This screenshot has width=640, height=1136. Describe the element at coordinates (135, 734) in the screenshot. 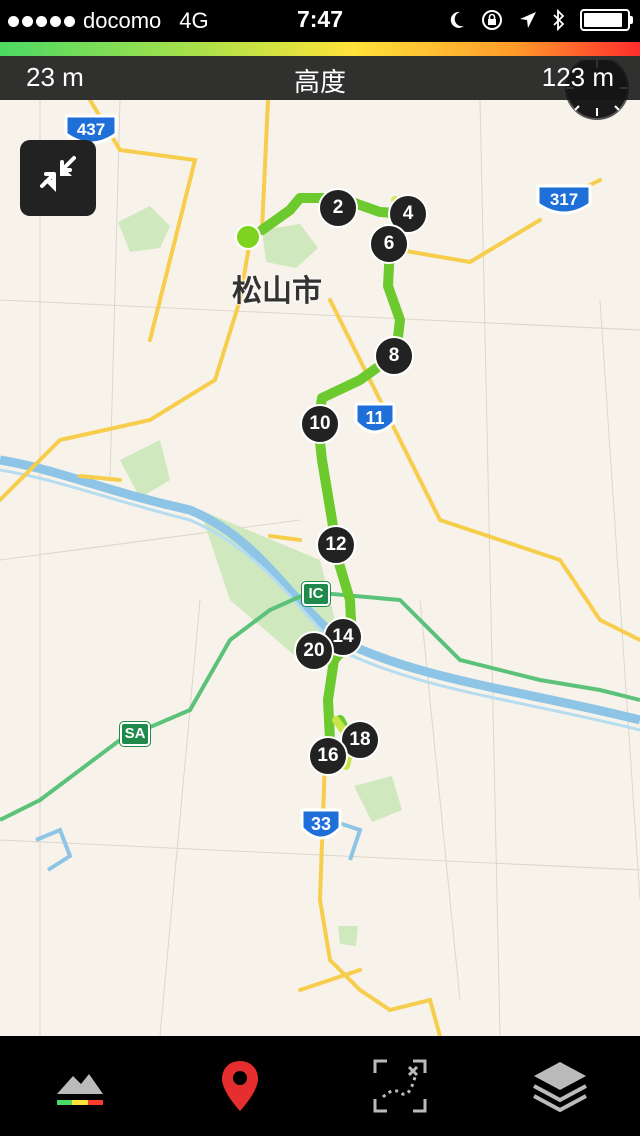

I see `service-area-sign: SA` at that location.